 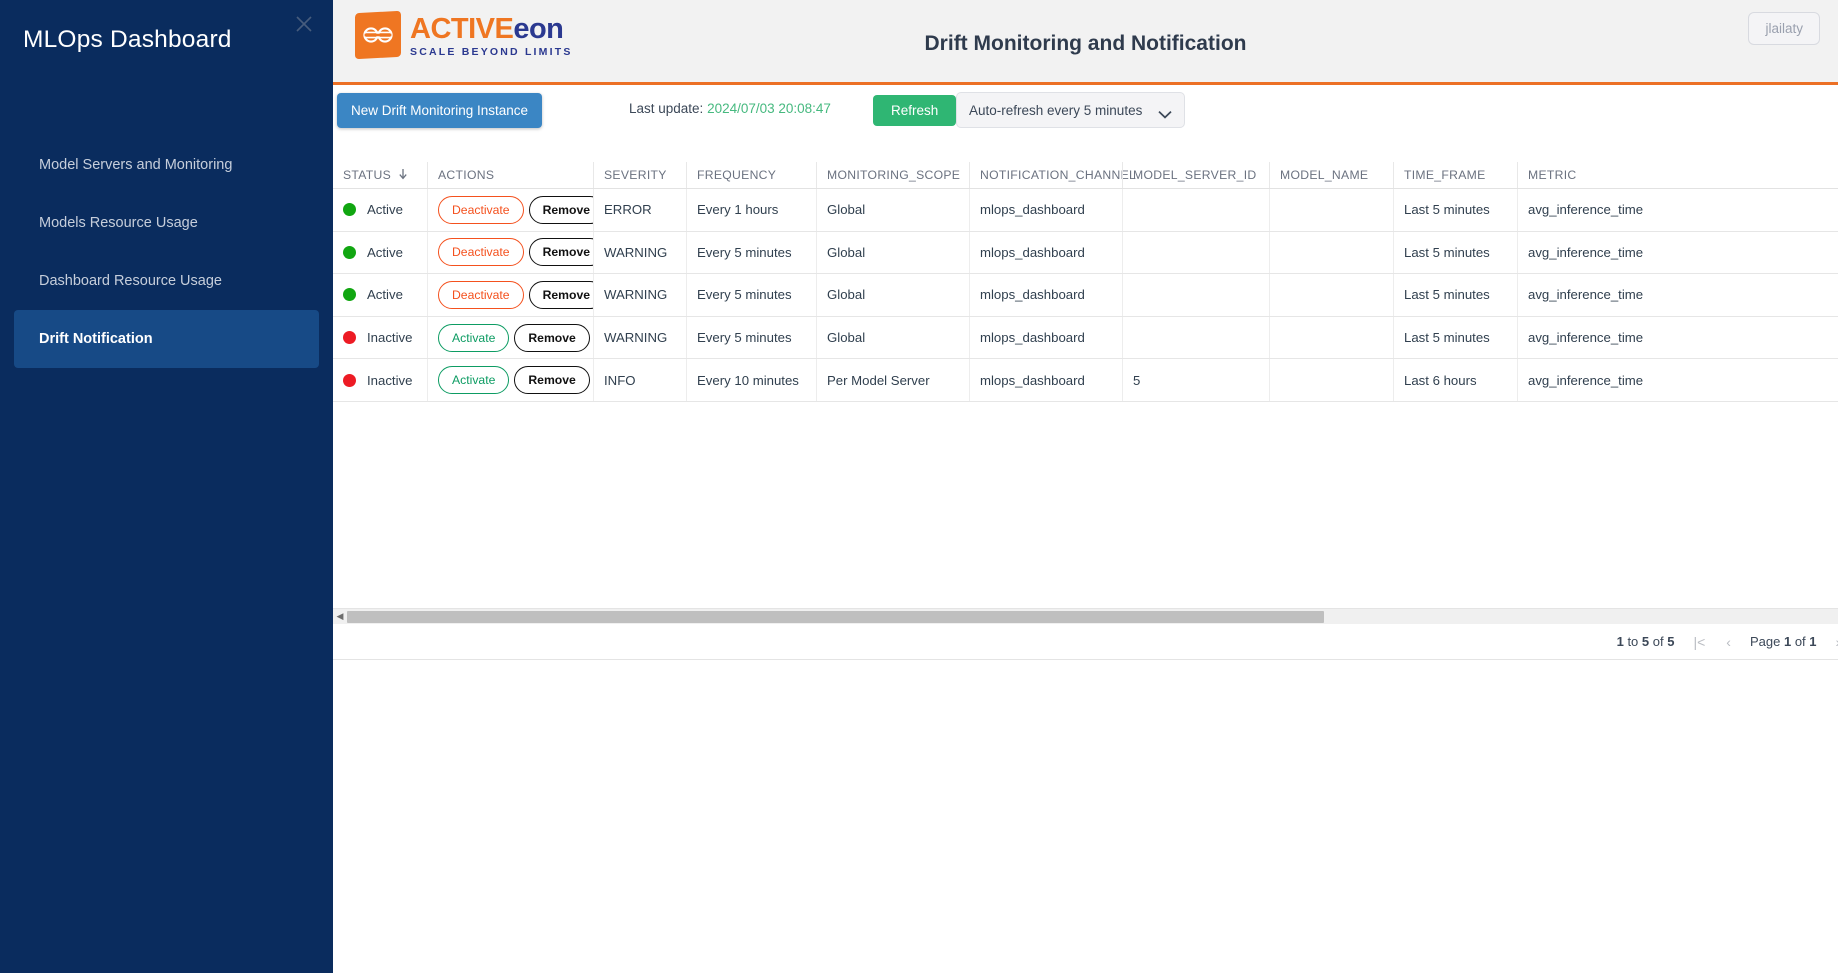 I want to click on column-header-actions: ACTIONS, so click(x=510, y=175).